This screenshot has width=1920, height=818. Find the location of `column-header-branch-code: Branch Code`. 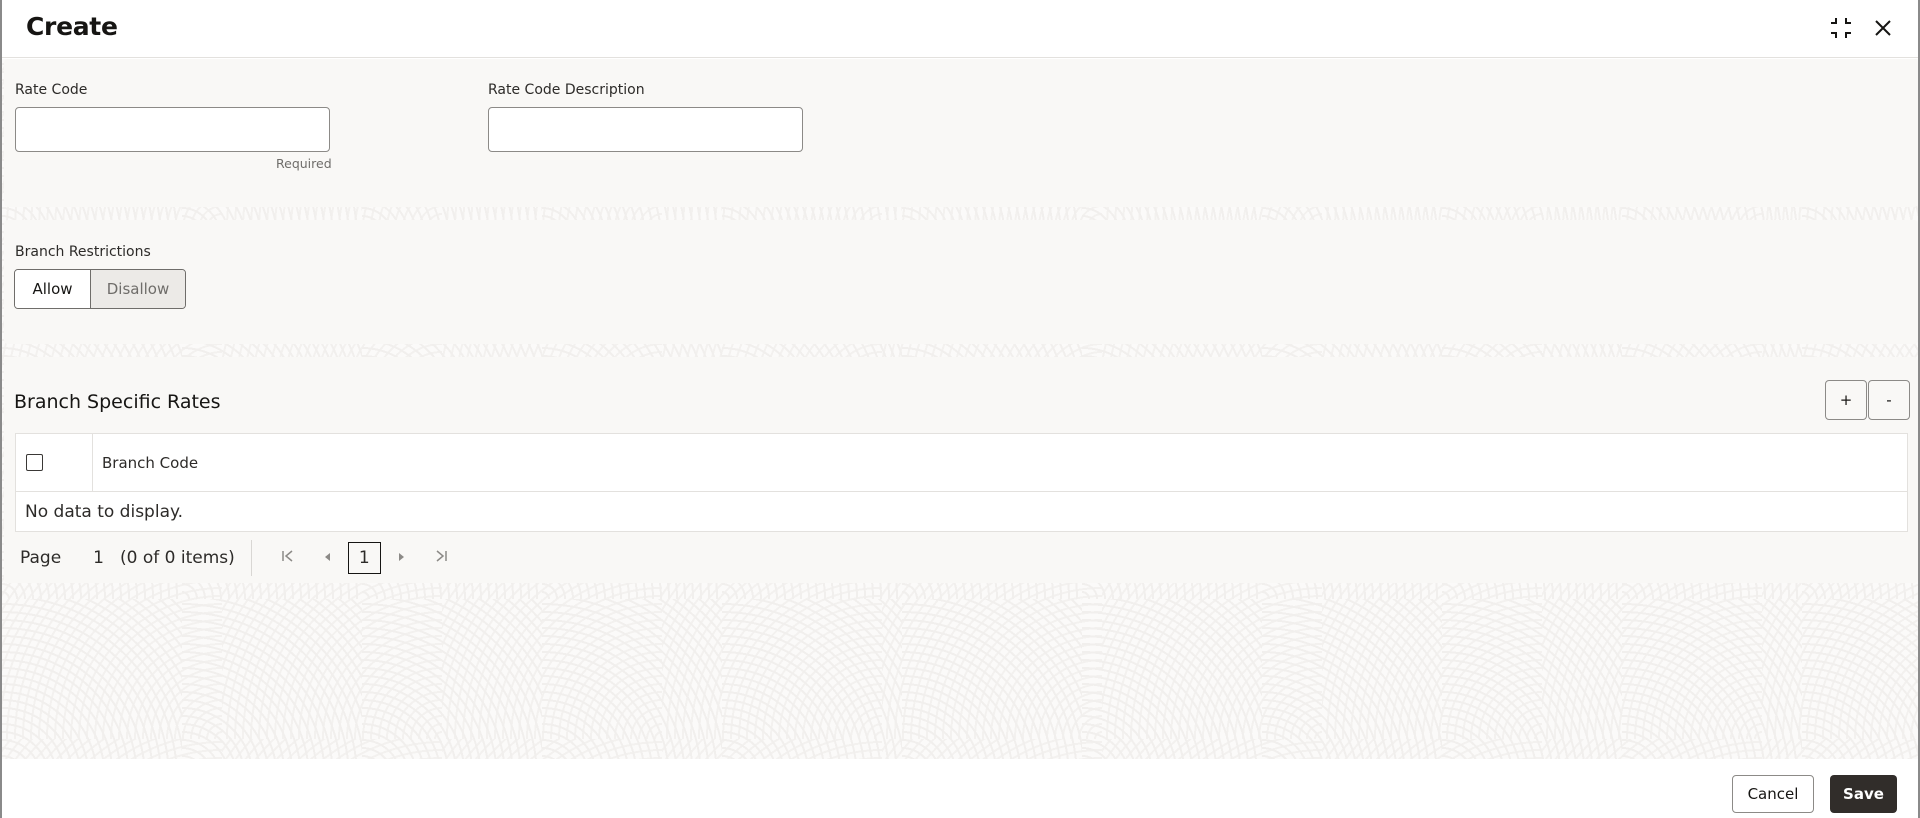

column-header-branch-code: Branch Code is located at coordinates (145, 463).